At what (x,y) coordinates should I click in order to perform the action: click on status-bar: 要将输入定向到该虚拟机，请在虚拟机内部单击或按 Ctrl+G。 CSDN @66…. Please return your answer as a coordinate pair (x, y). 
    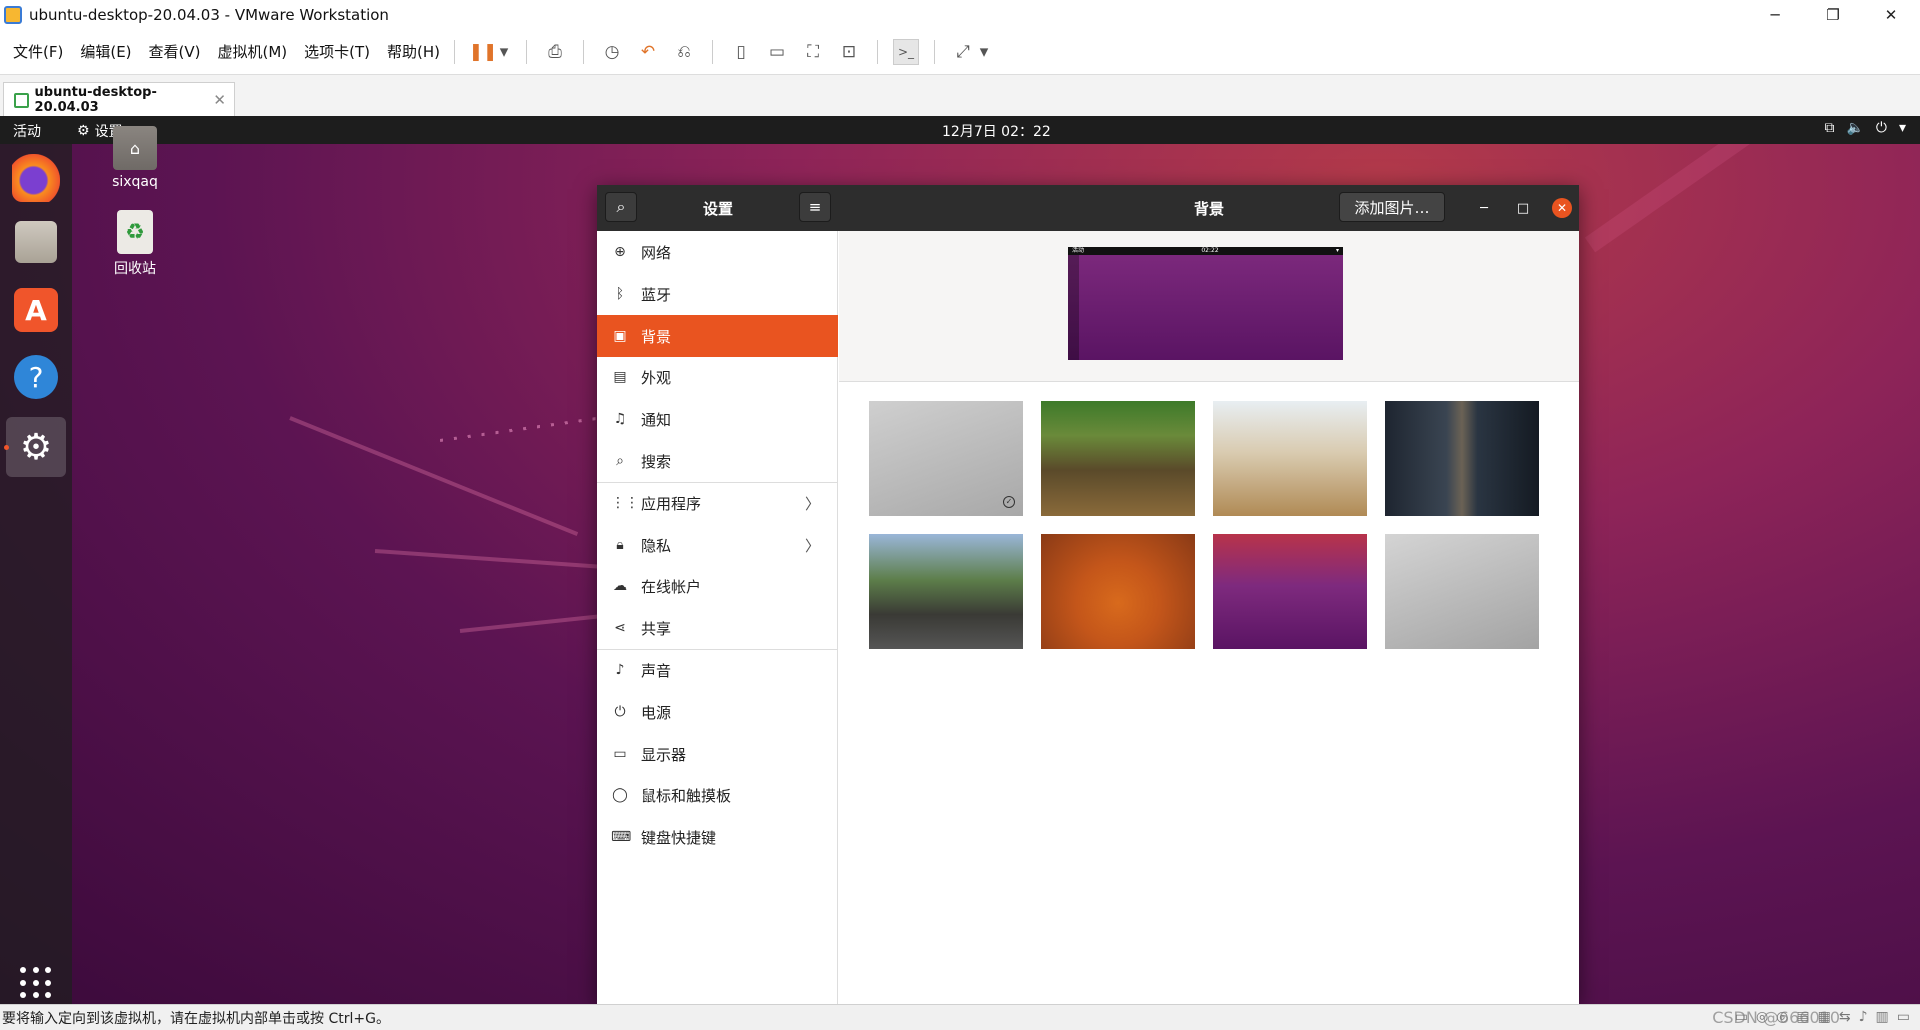
    Looking at the image, I should click on (960, 1017).